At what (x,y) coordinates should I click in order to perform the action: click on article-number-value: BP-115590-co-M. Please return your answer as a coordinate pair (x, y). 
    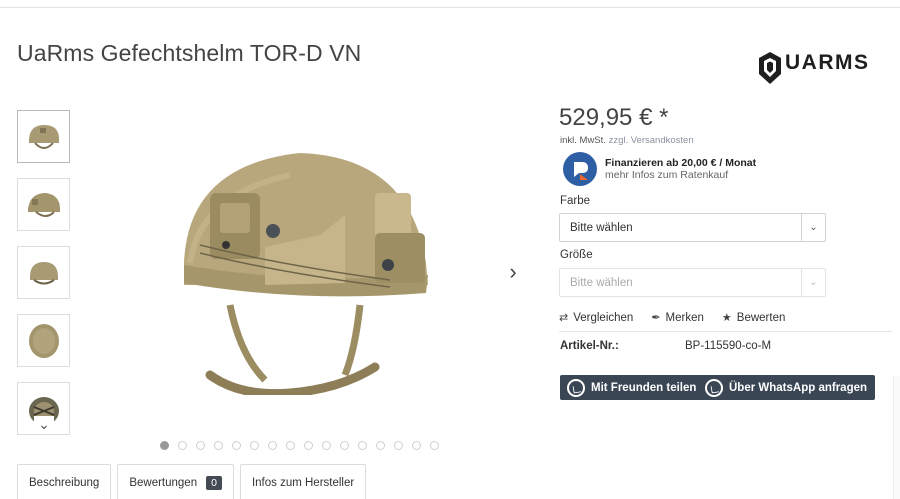
    Looking at the image, I should click on (728, 346).